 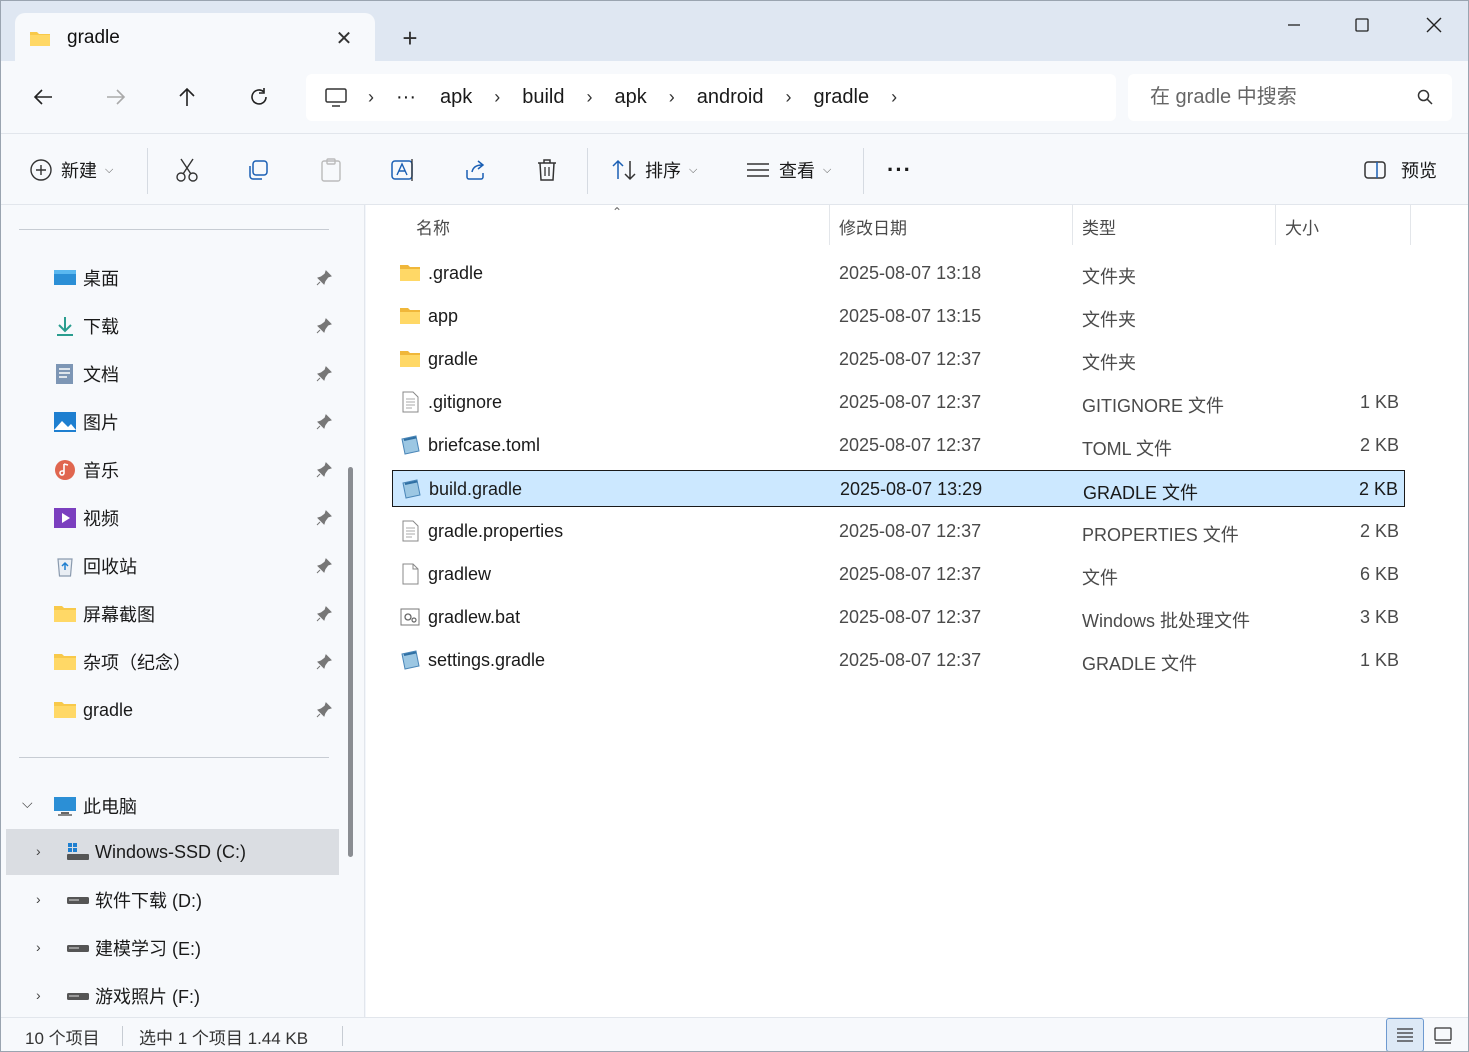 I want to click on preview-pane-button: 预览, so click(x=1400, y=170).